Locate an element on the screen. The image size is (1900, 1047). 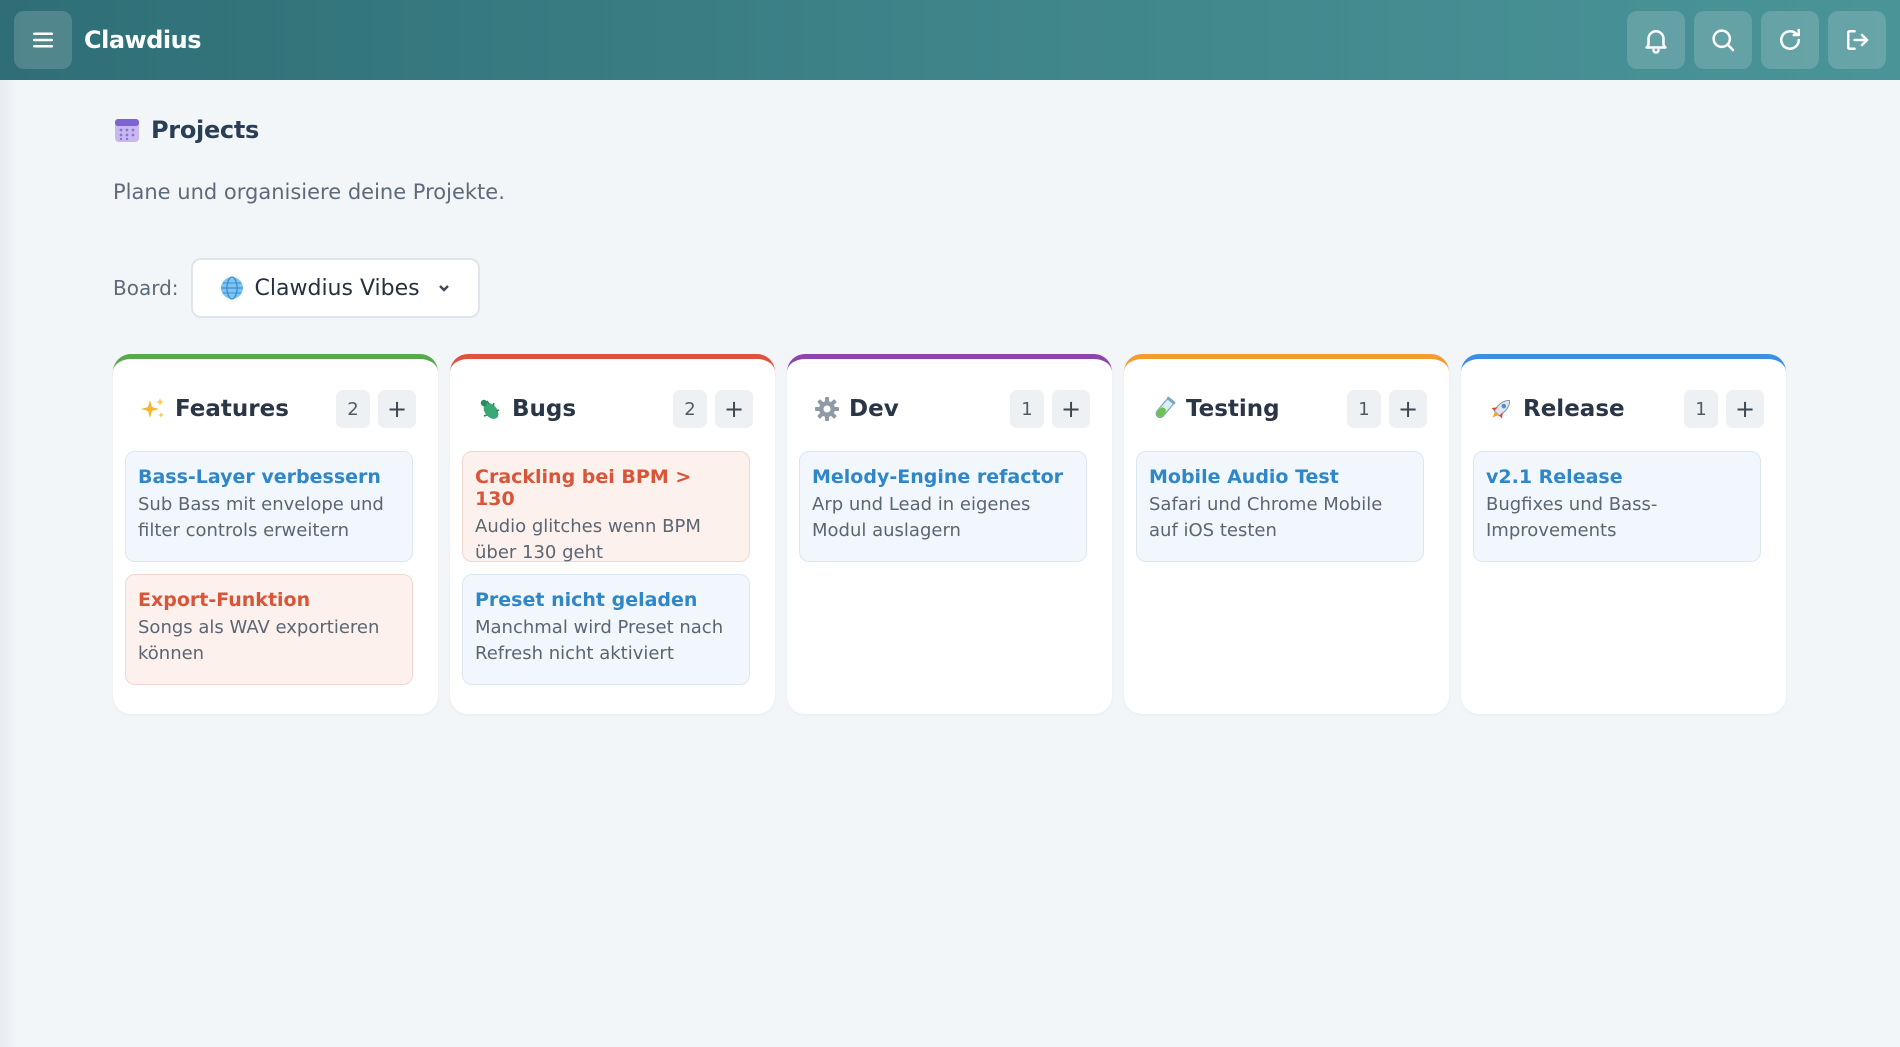
card-description: Safari und Chrome Mobile auf iOS testen is located at coordinates (1266, 517).